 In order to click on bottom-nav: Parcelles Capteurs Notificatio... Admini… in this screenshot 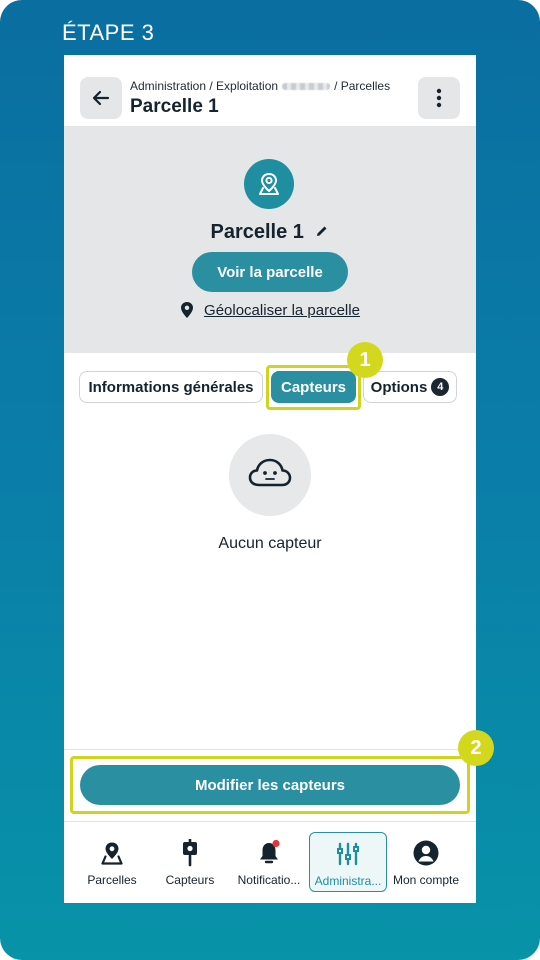, I will do `click(270, 862)`.